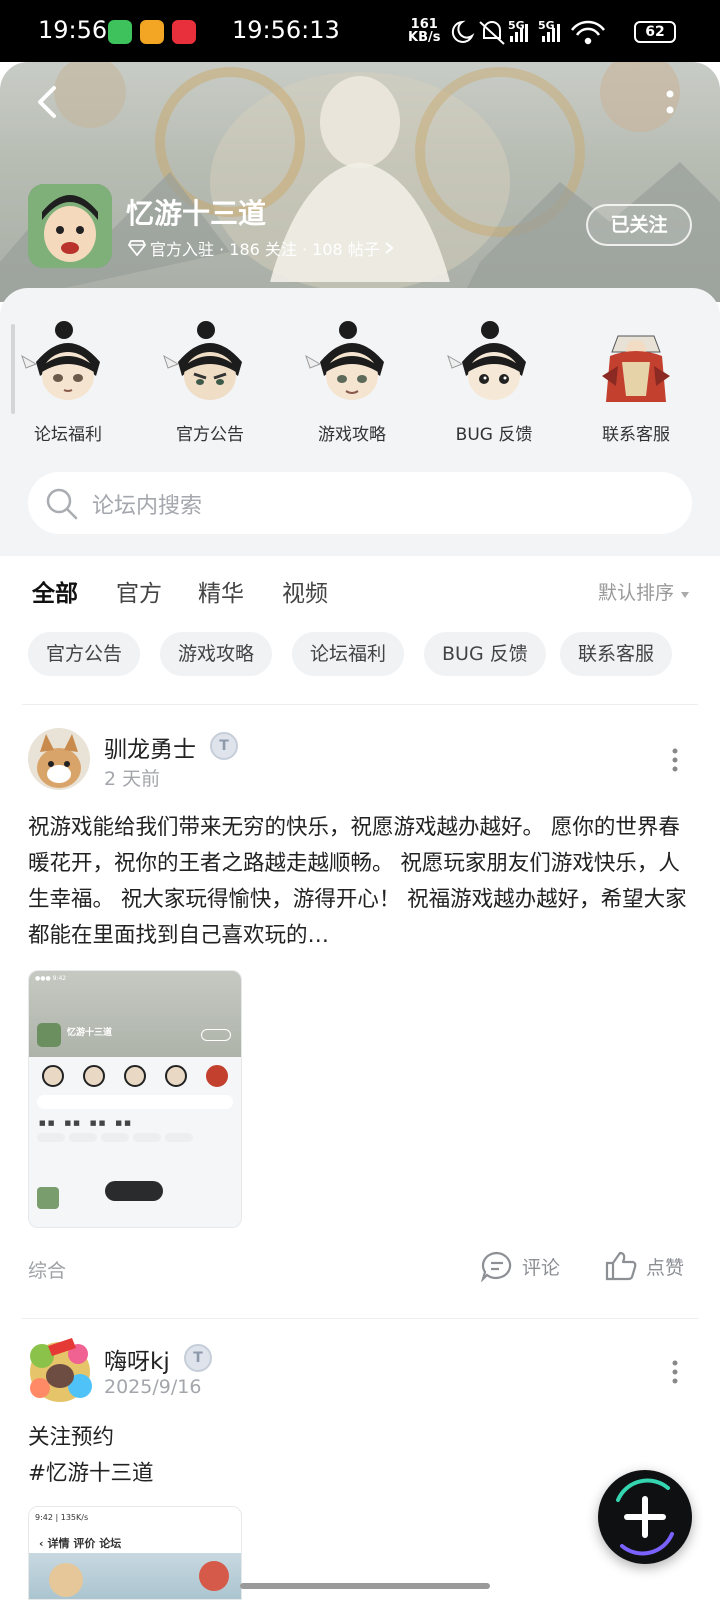 This screenshot has height=1600, width=720. Describe the element at coordinates (137, 1359) in the screenshot. I see `post-username: 嗨呀kj` at that location.